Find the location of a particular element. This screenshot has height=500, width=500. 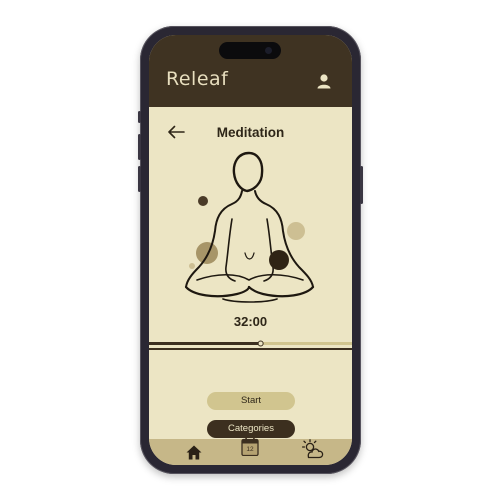

meditation-figure-illustration is located at coordinates (249, 227).